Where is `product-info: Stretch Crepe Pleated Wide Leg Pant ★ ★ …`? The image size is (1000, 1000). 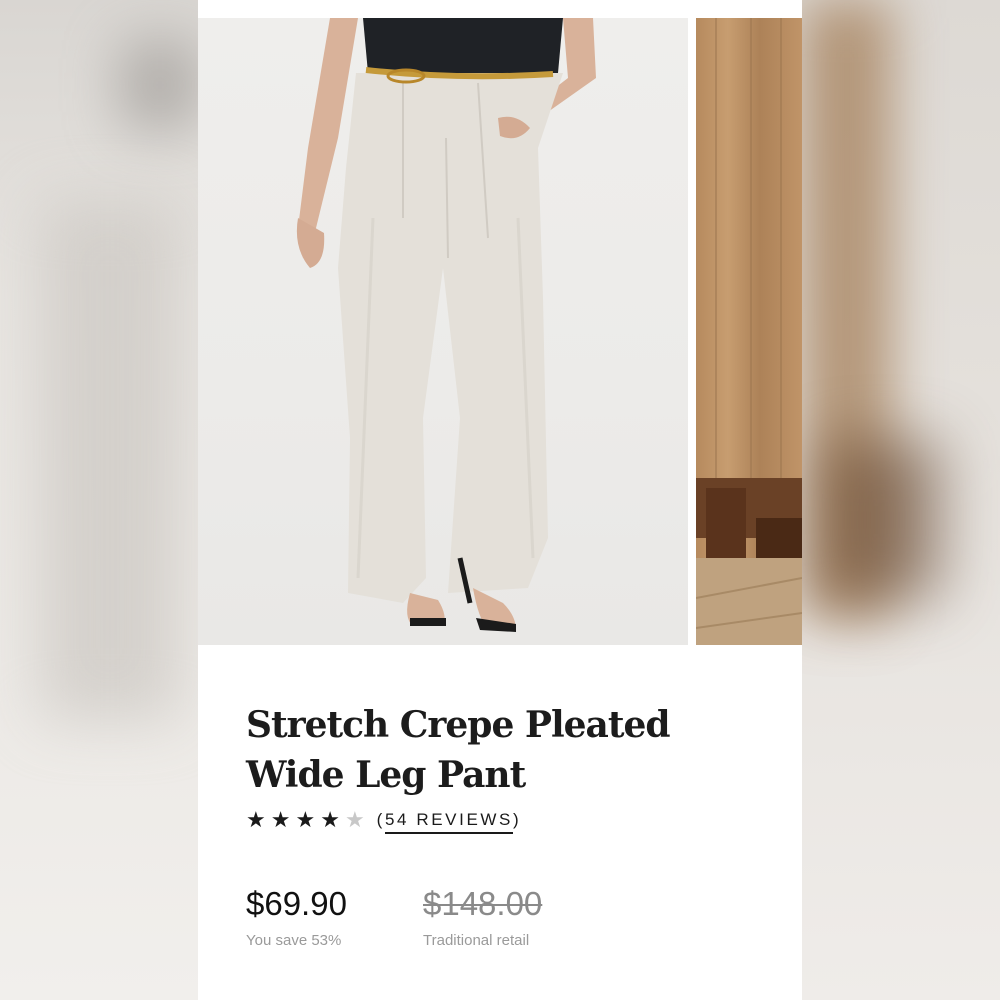
product-info: Stretch Crepe Pleated Wide Leg Pant ★ ★ … is located at coordinates (506, 767).